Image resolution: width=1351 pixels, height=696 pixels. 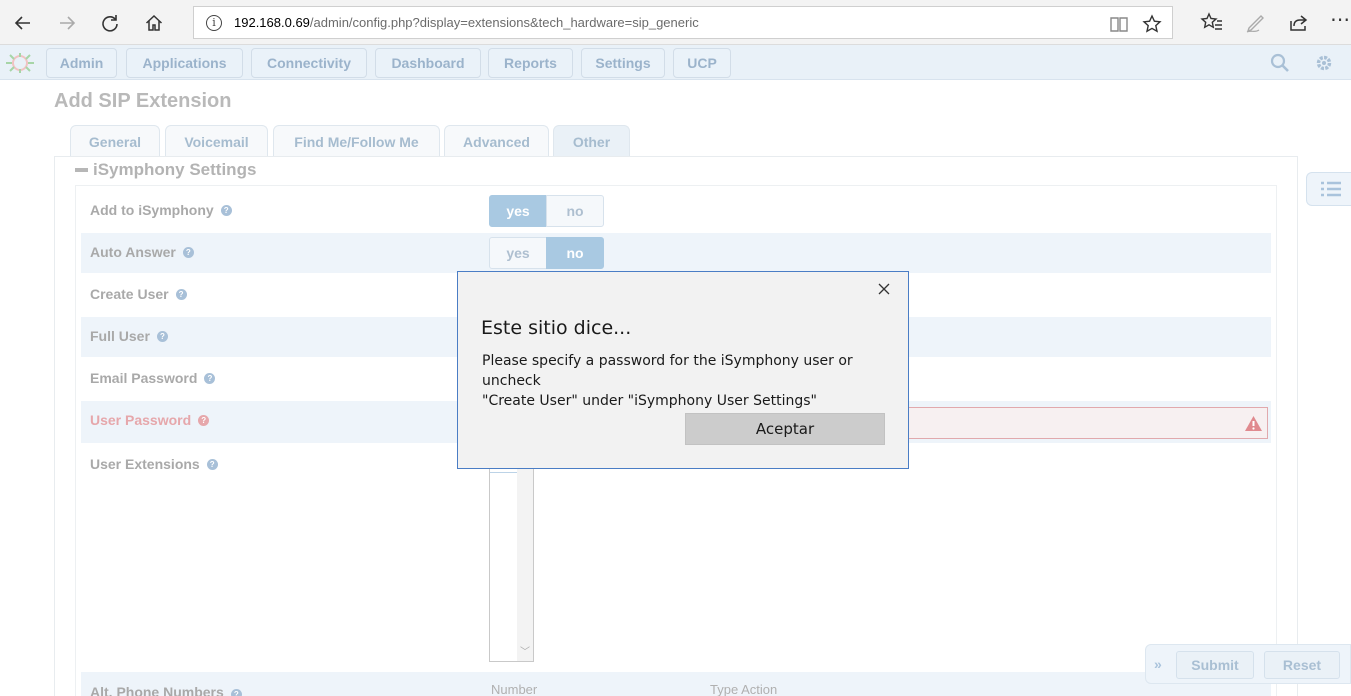 What do you see at coordinates (1158, 664) in the screenshot?
I see `collapse-chevron-icon: »` at bounding box center [1158, 664].